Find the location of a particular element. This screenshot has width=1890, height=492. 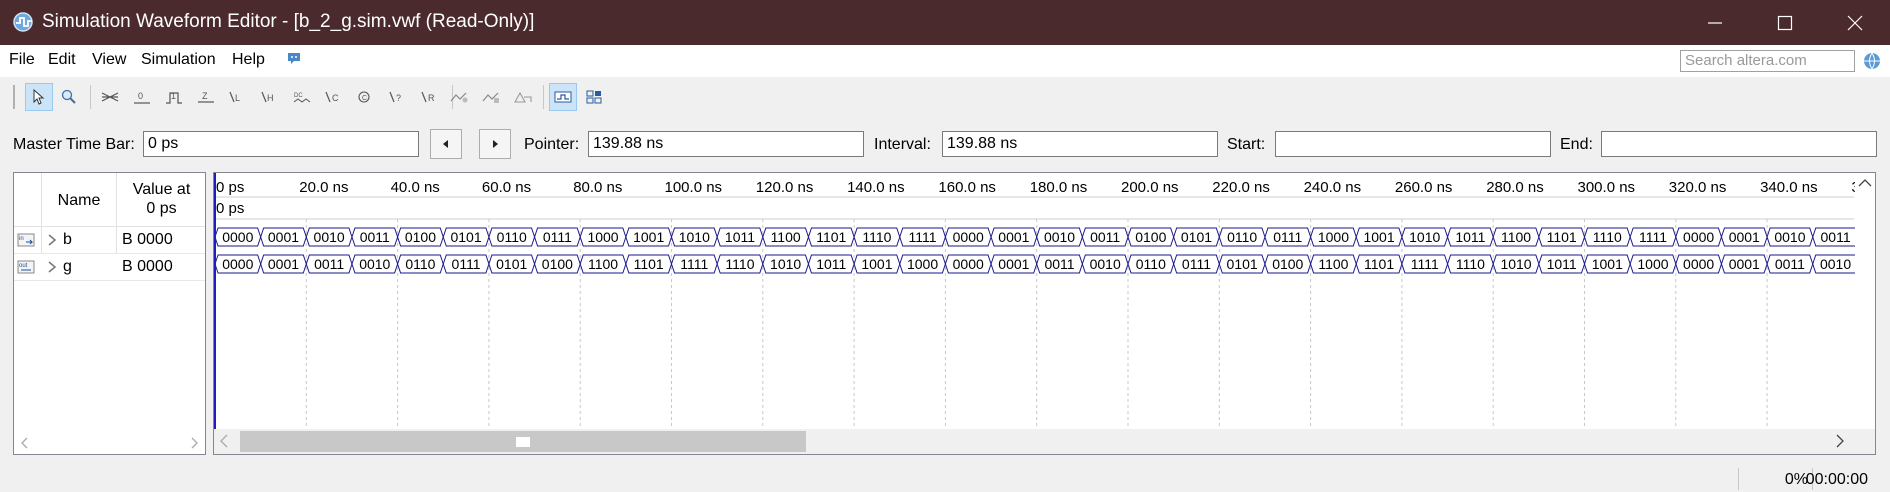

menu-help: Help is located at coordinates (248, 60).